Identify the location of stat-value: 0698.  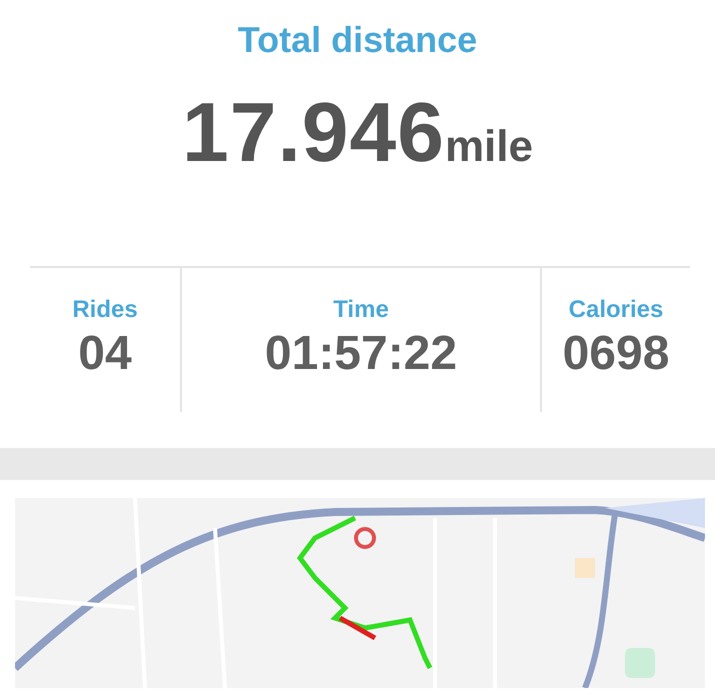
(616, 354).